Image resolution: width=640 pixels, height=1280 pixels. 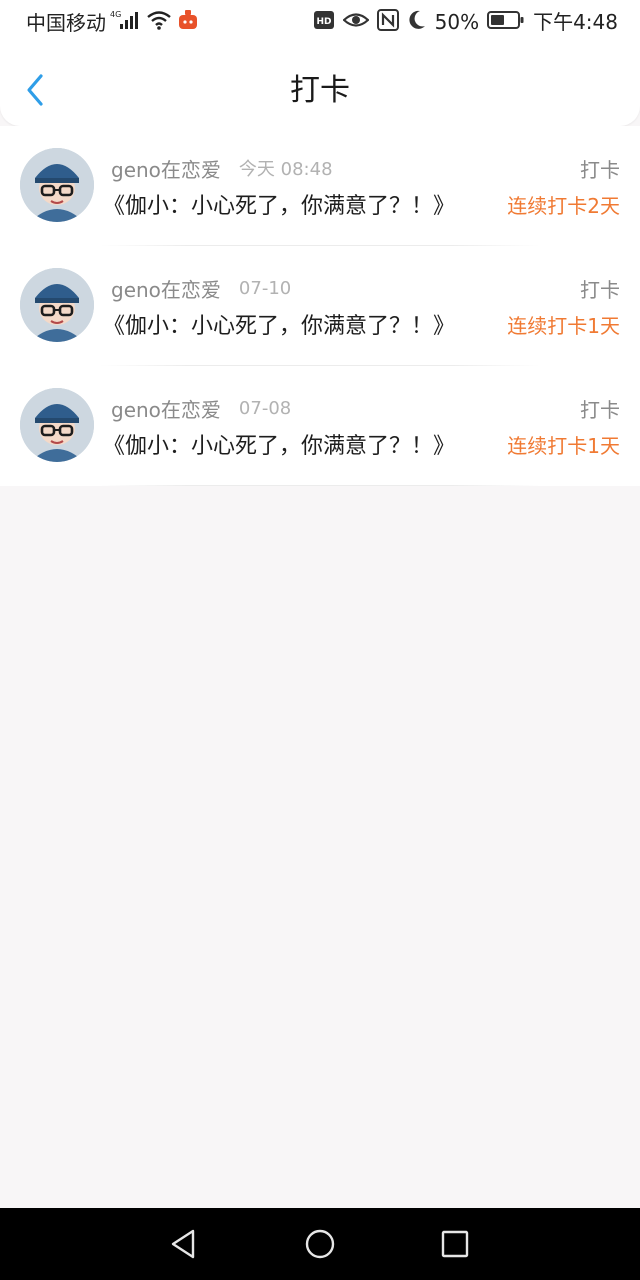 I want to click on system-recents-button, so click(x=455, y=1244).